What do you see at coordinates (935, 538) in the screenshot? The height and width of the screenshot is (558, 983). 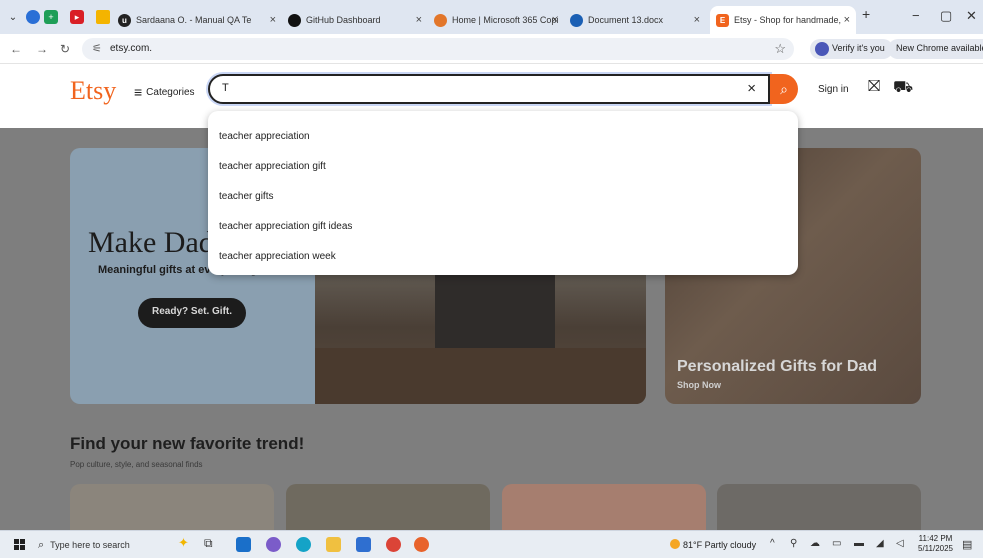 I see `clock-time: 11:42 PM` at bounding box center [935, 538].